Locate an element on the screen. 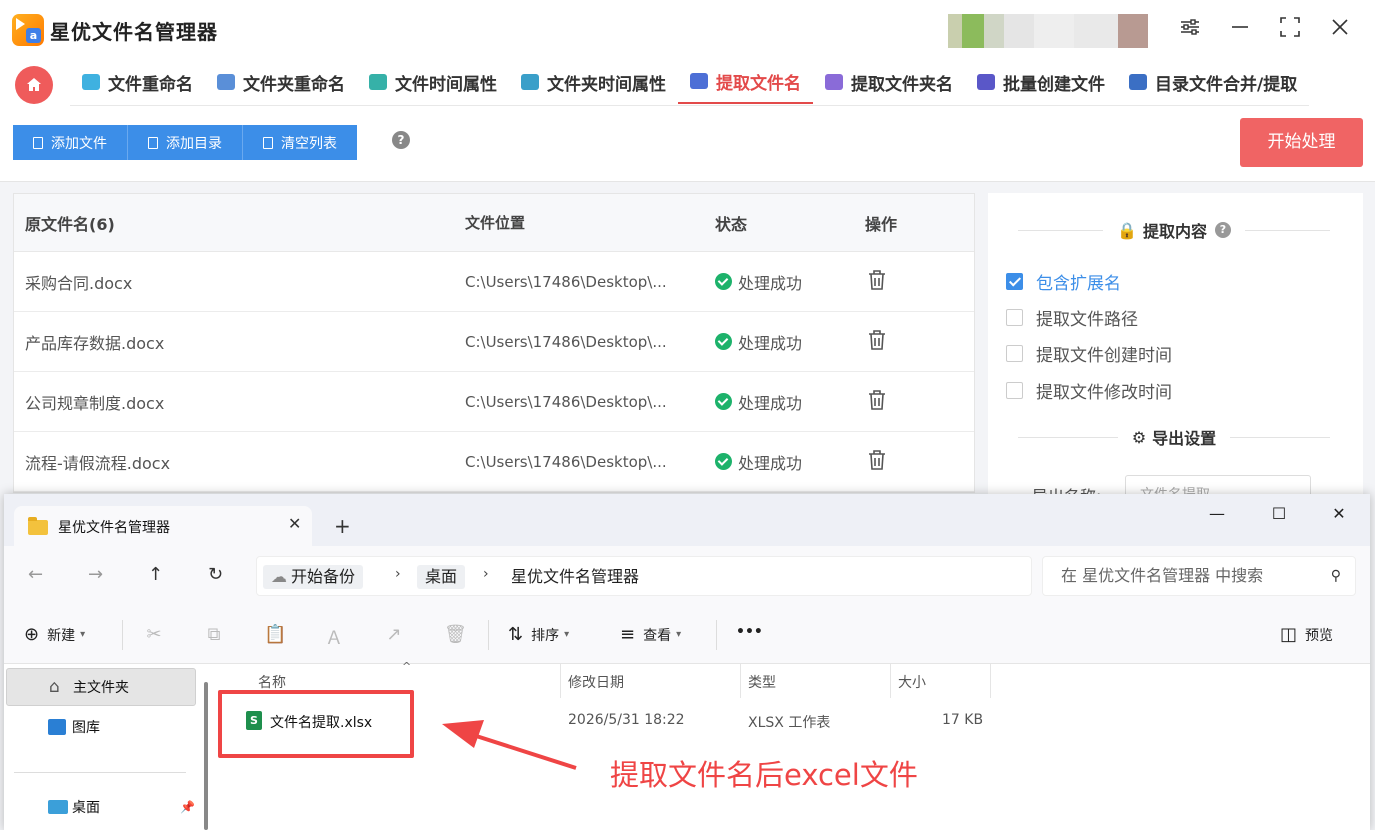  tab-file-time: 文件时间属性 is located at coordinates (433, 82).